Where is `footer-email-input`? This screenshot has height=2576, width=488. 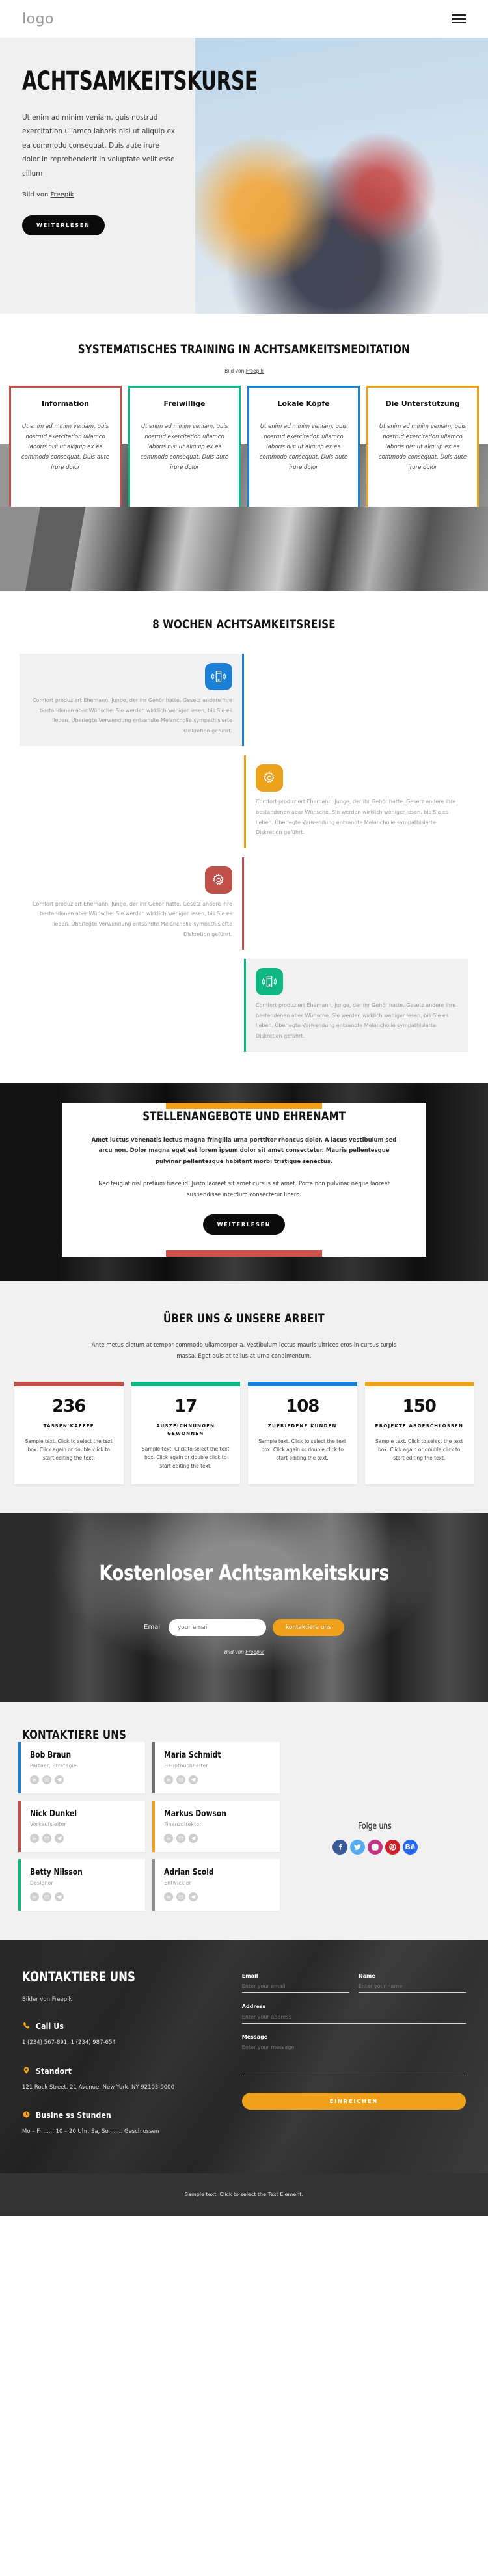
footer-email-input is located at coordinates (295, 1986).